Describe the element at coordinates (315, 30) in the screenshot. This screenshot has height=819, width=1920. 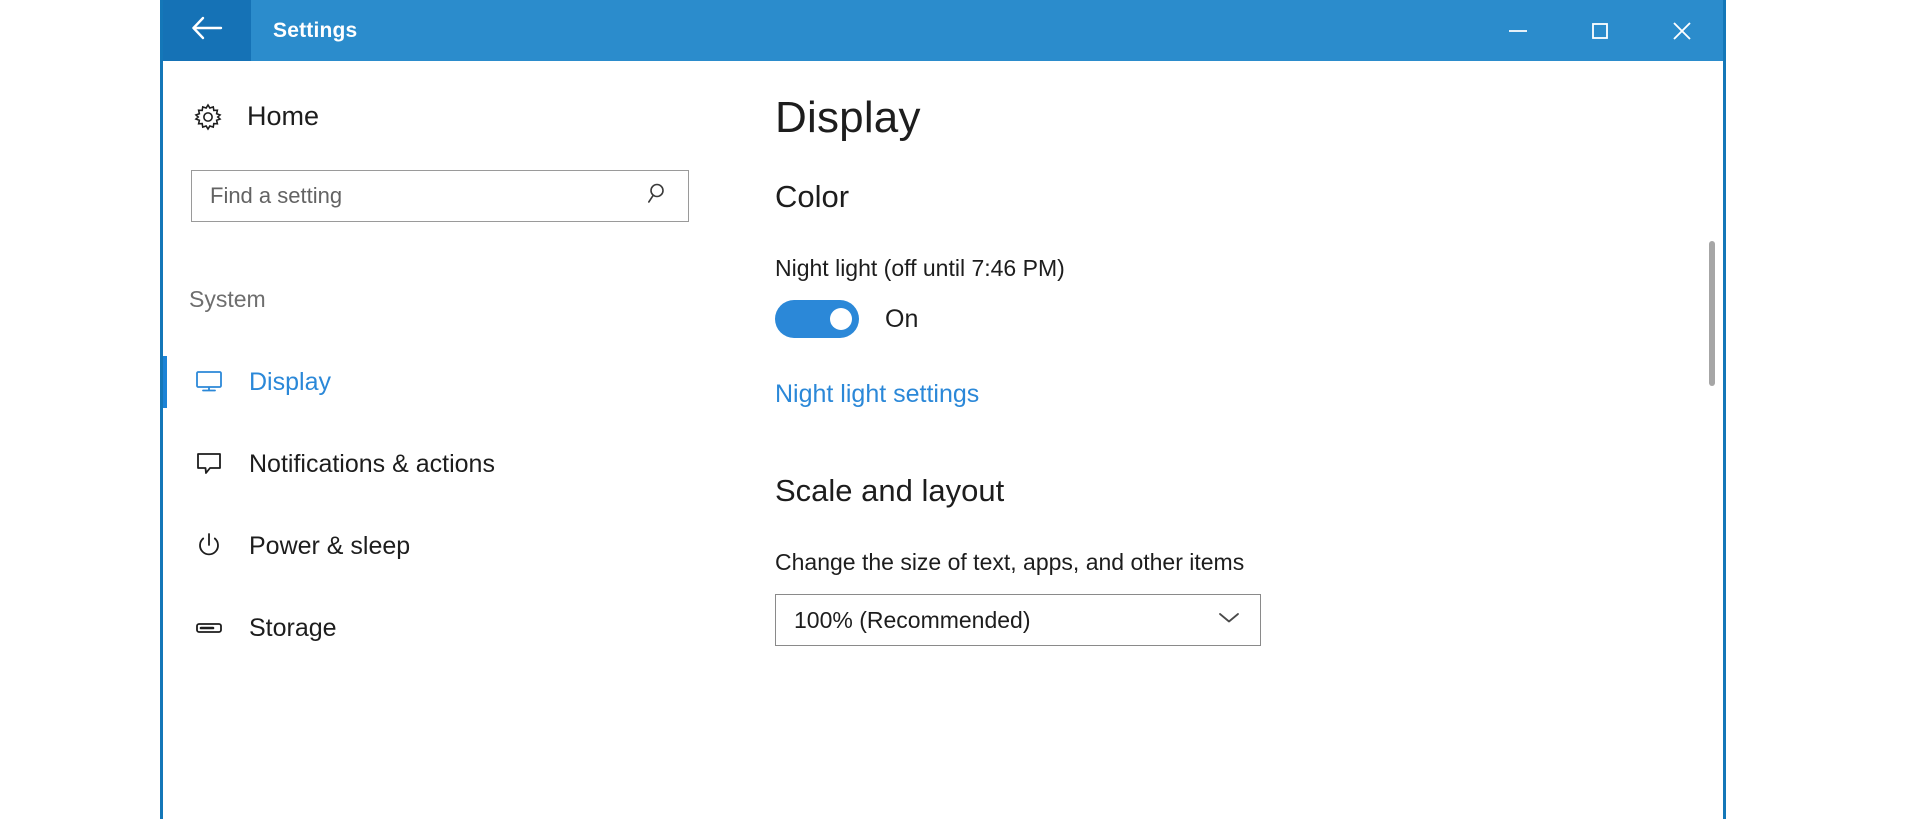
I see `window-title: Settings` at that location.